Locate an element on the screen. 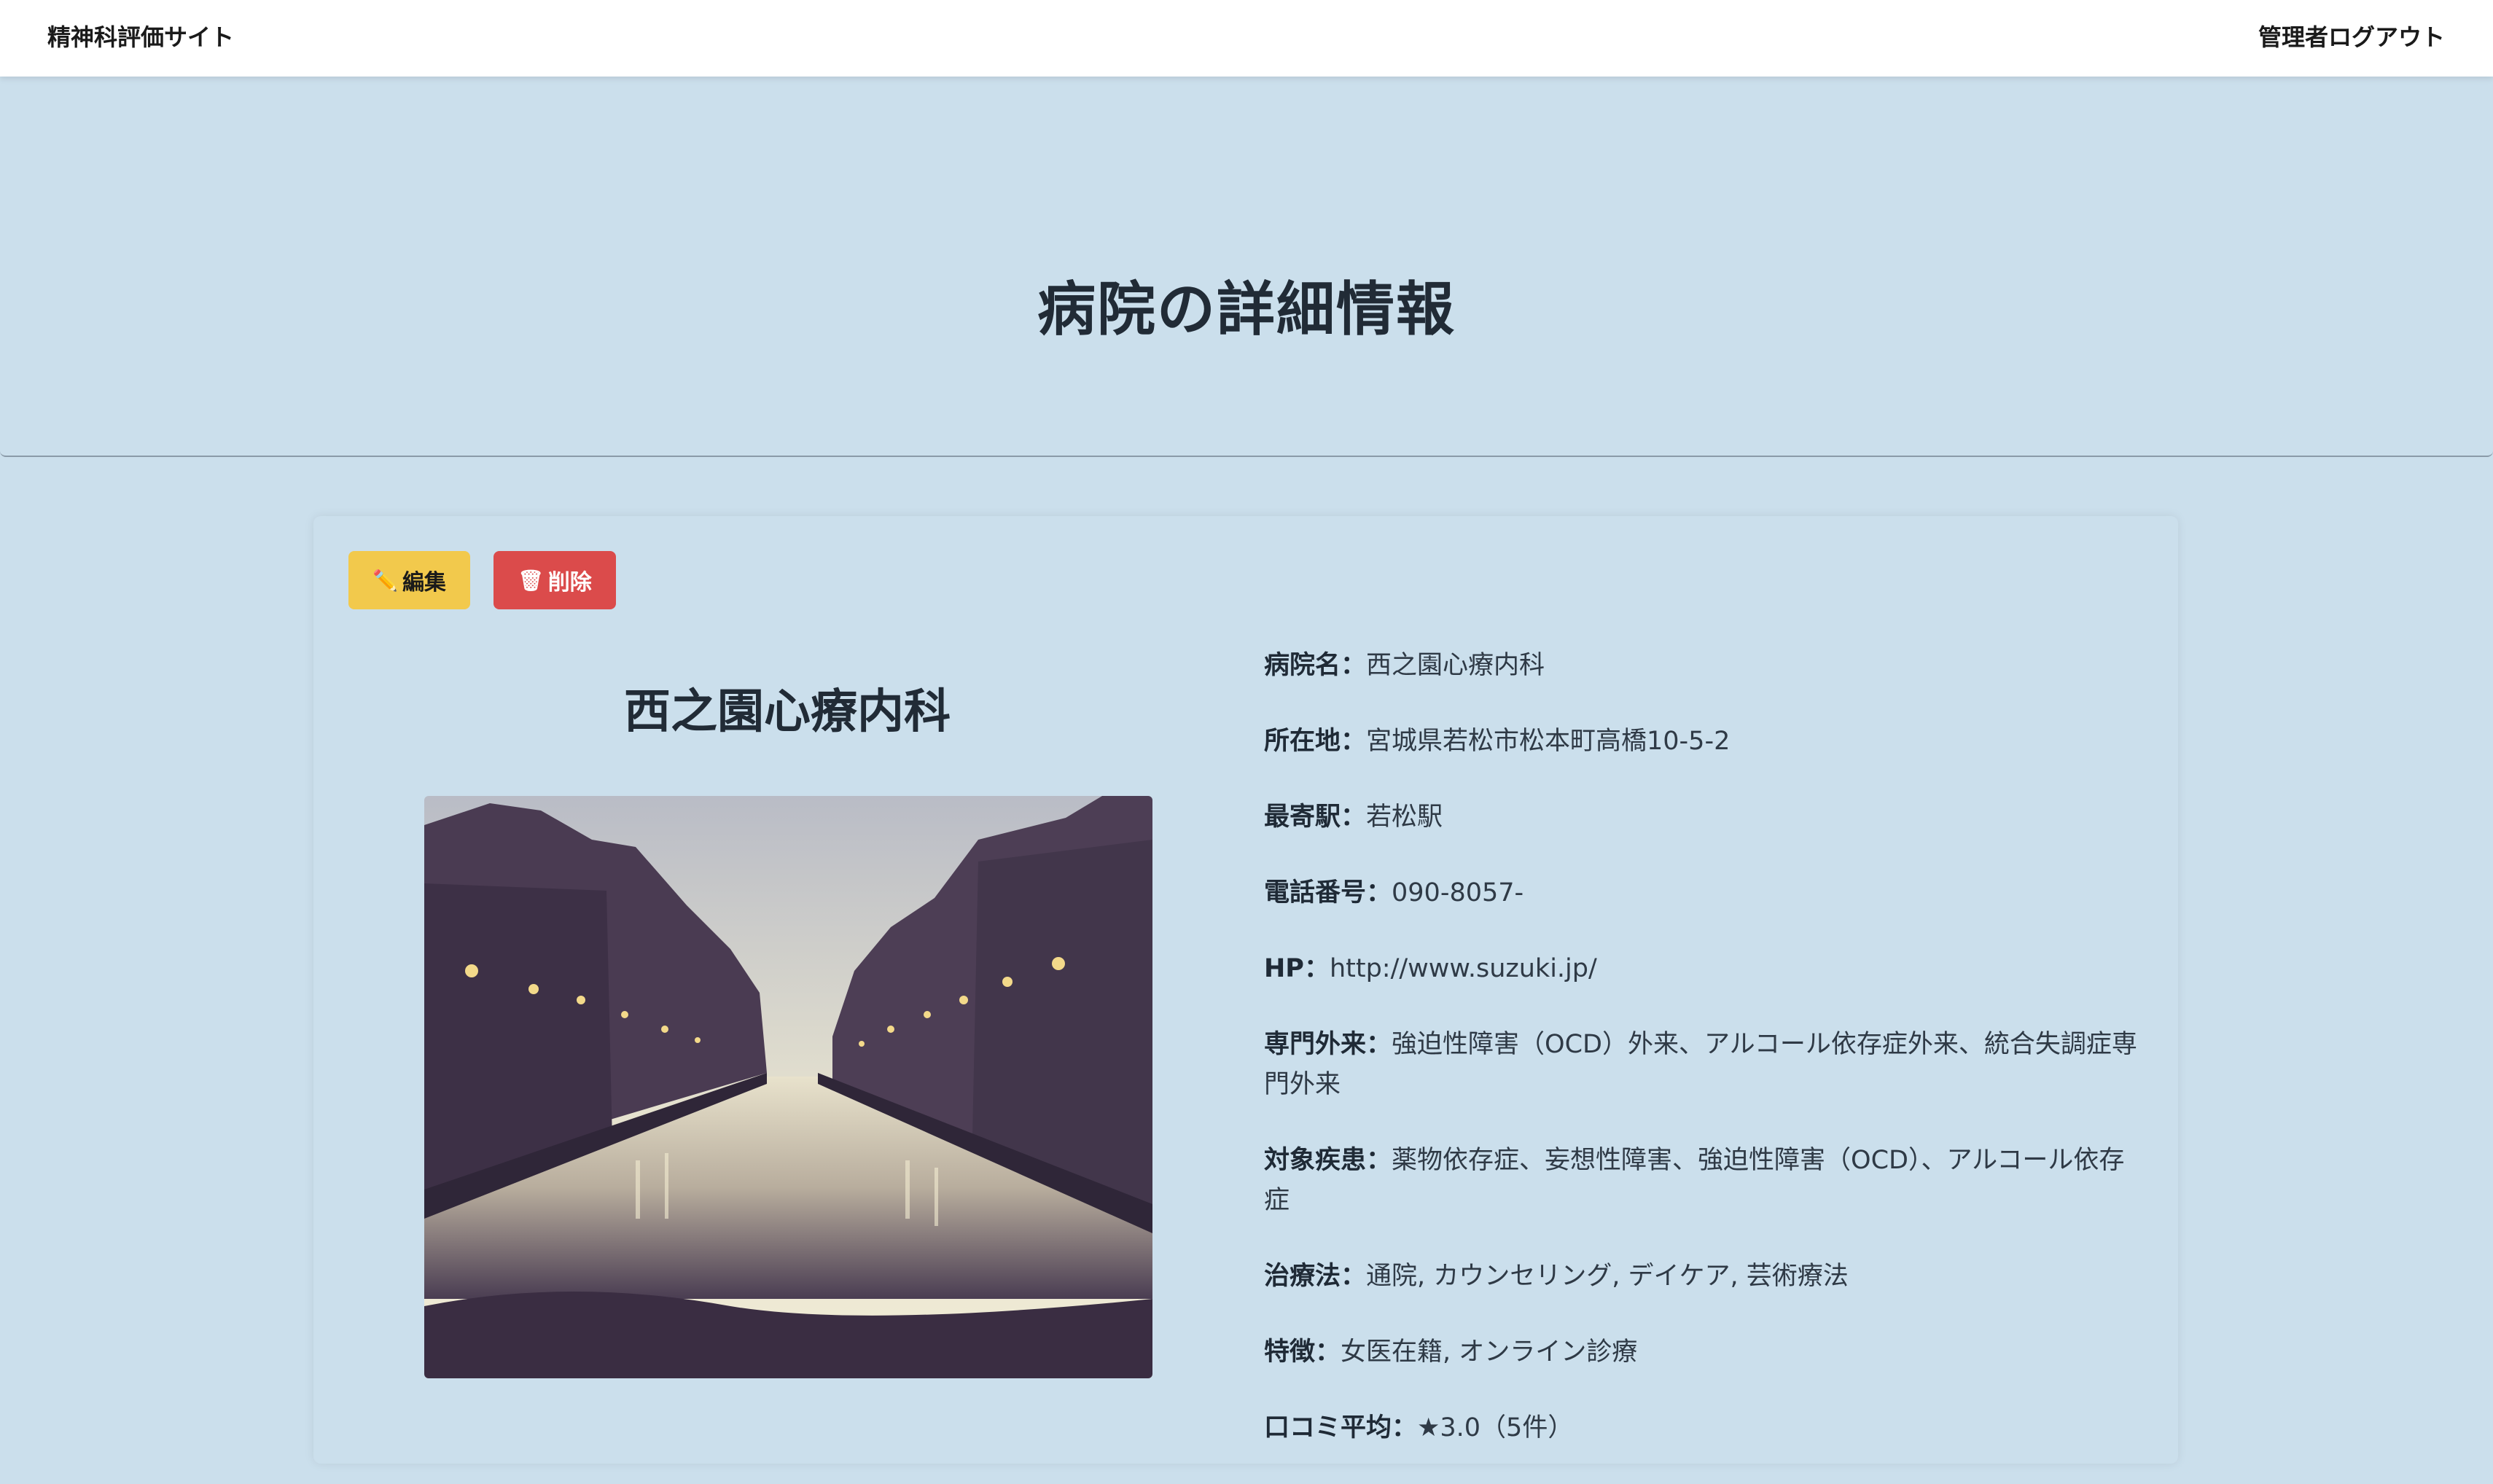 The height and width of the screenshot is (1484, 2493). info-row-diseases: 対象疾患：薬物依存症、妄想性障害、強迫性障害（OCD）、アルコール依存症 is located at coordinates (1695, 1180).